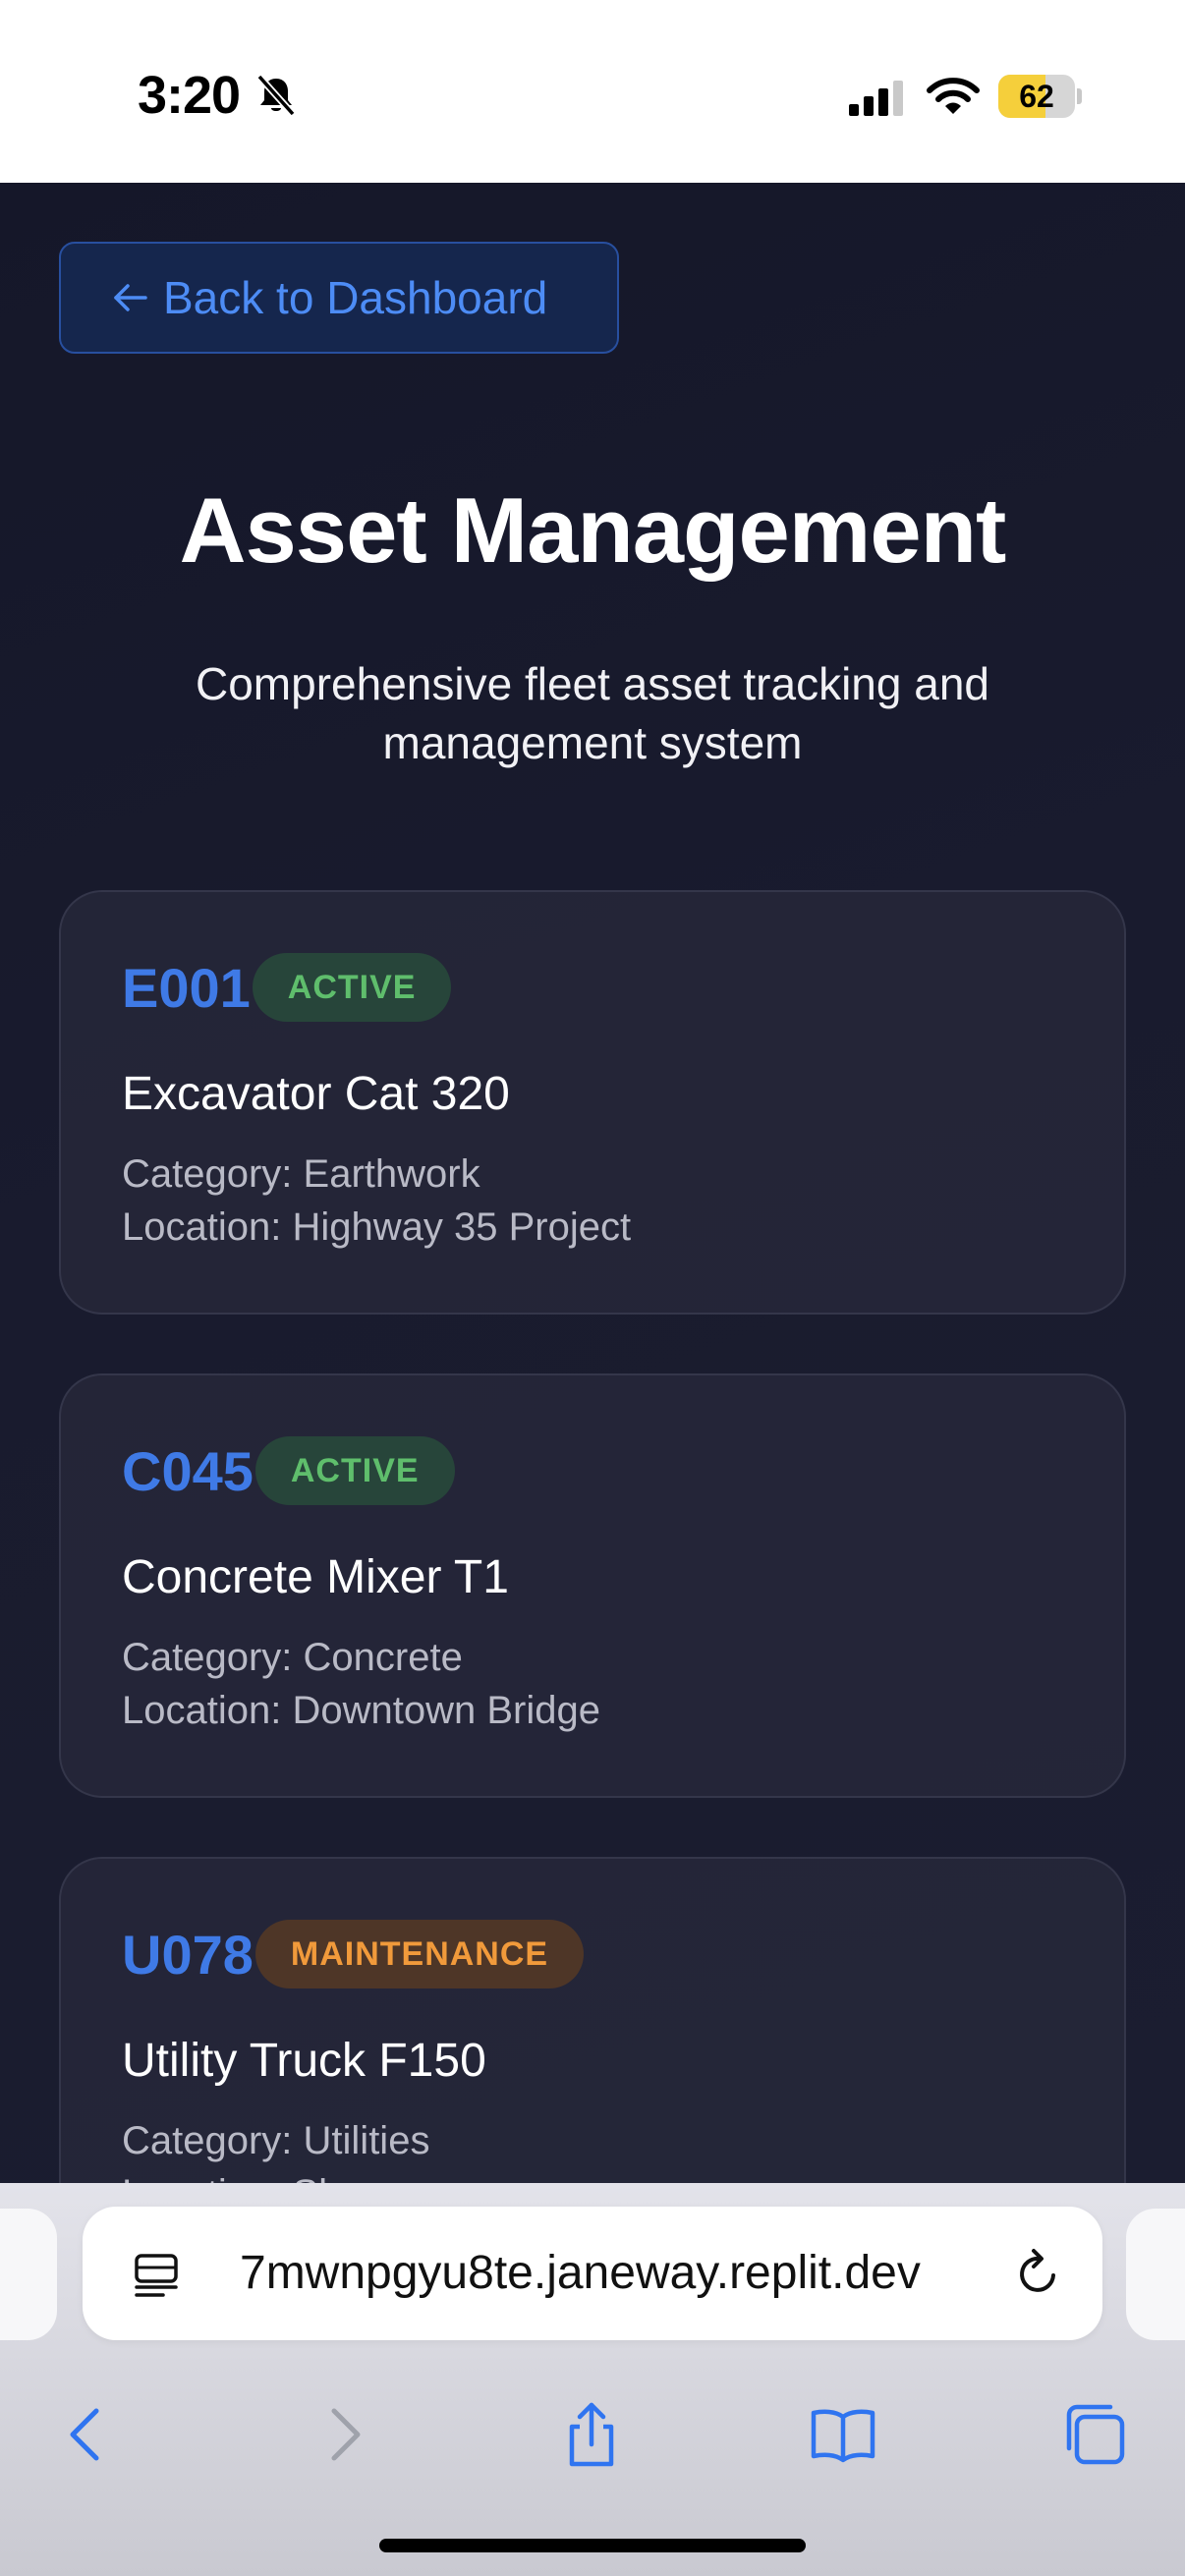 The image size is (1185, 2576). Describe the element at coordinates (377, 1227) in the screenshot. I see `asset-location: Location: Highway 35 Project` at that location.